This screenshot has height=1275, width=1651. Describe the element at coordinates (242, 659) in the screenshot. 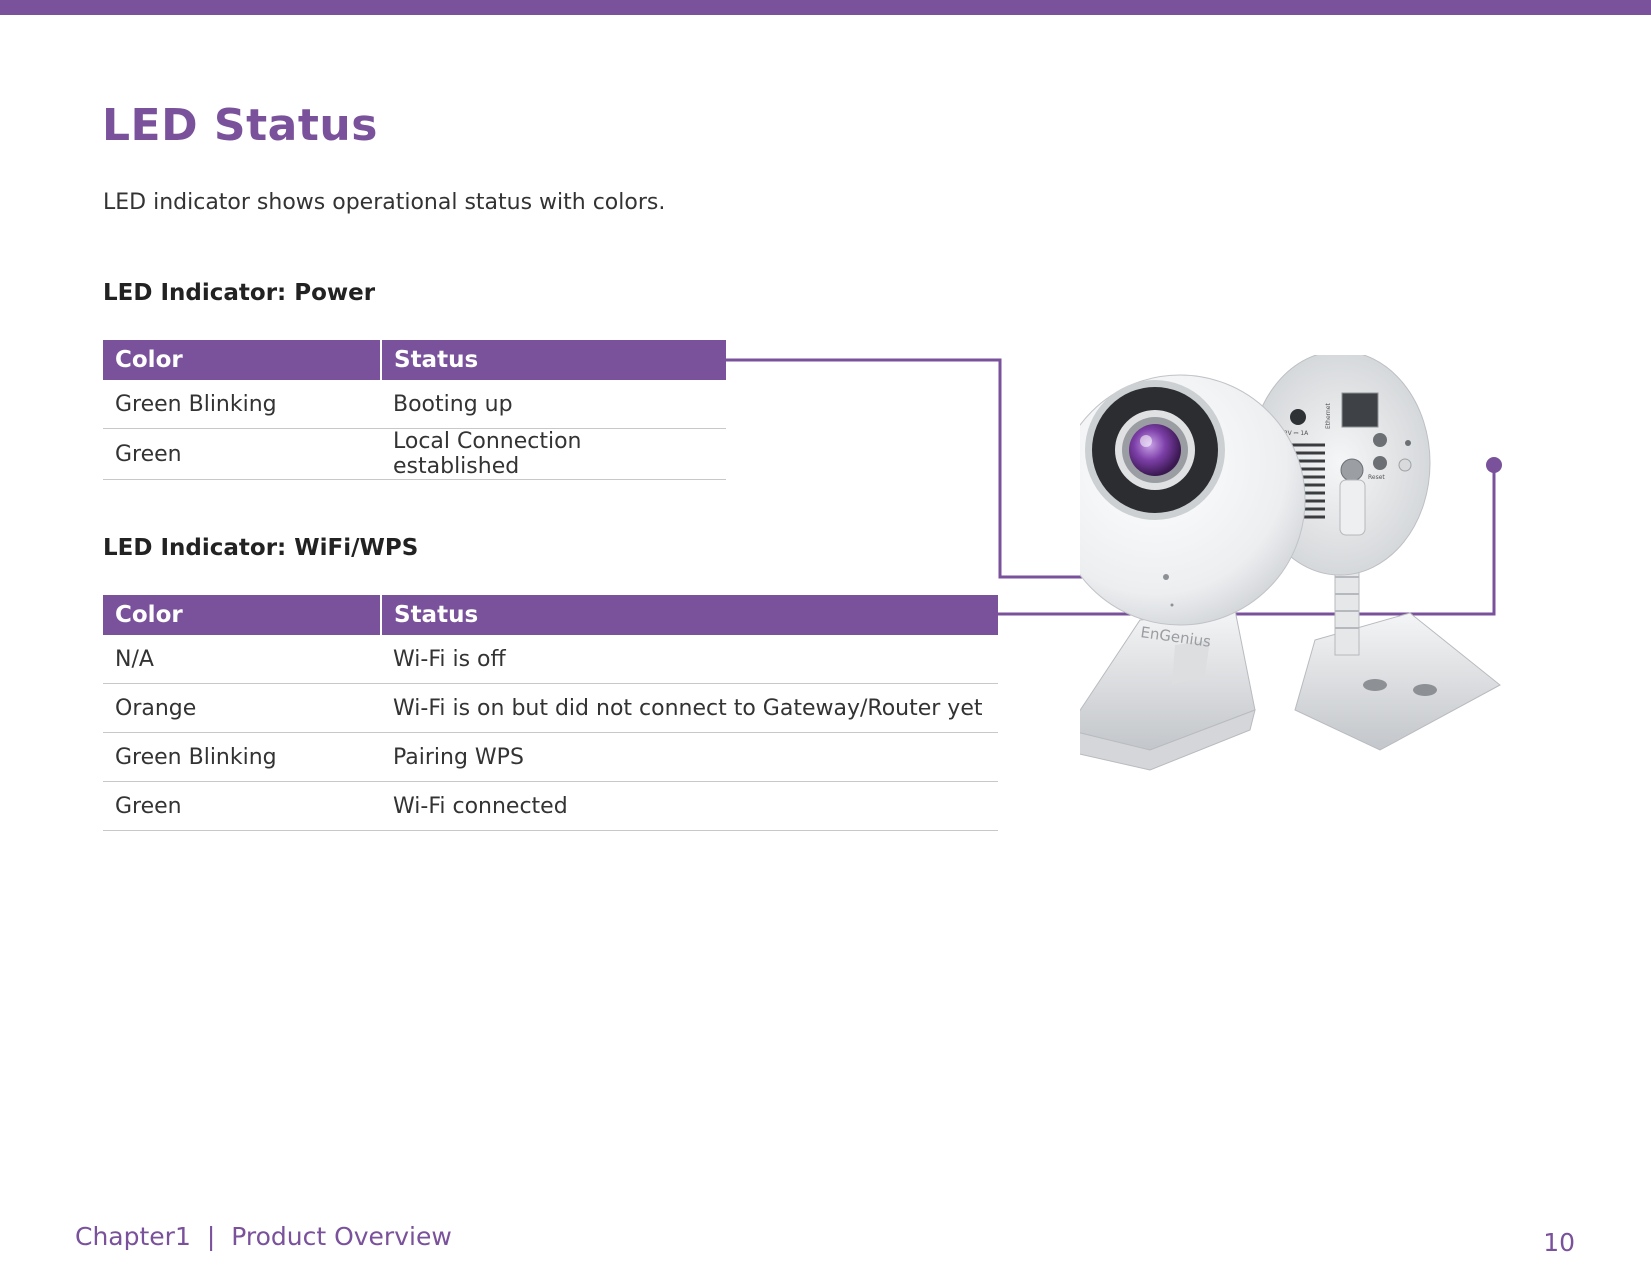

I see `led-color-cell: N/A` at that location.